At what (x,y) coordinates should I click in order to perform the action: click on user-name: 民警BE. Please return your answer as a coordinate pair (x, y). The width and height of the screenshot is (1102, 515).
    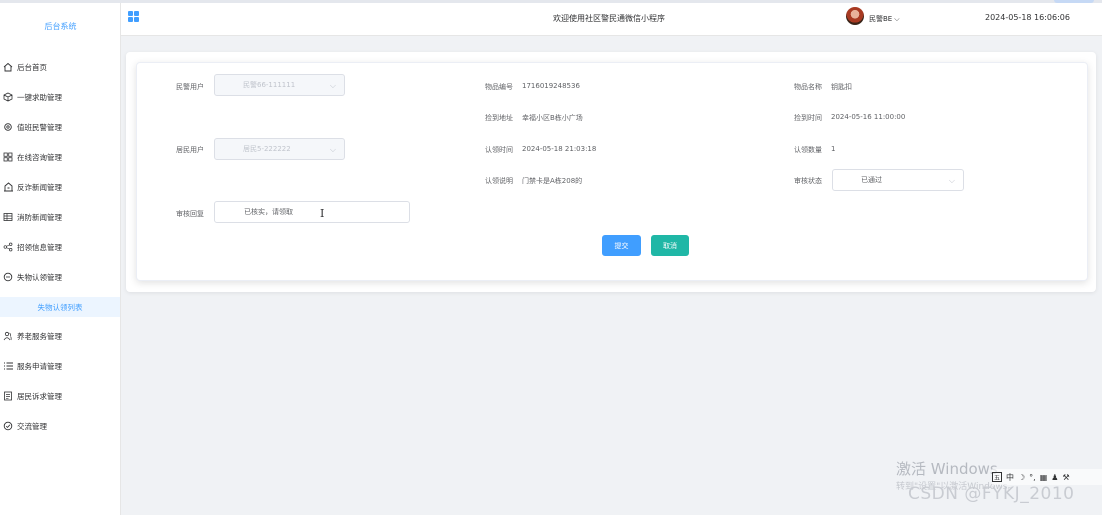
    Looking at the image, I should click on (881, 19).